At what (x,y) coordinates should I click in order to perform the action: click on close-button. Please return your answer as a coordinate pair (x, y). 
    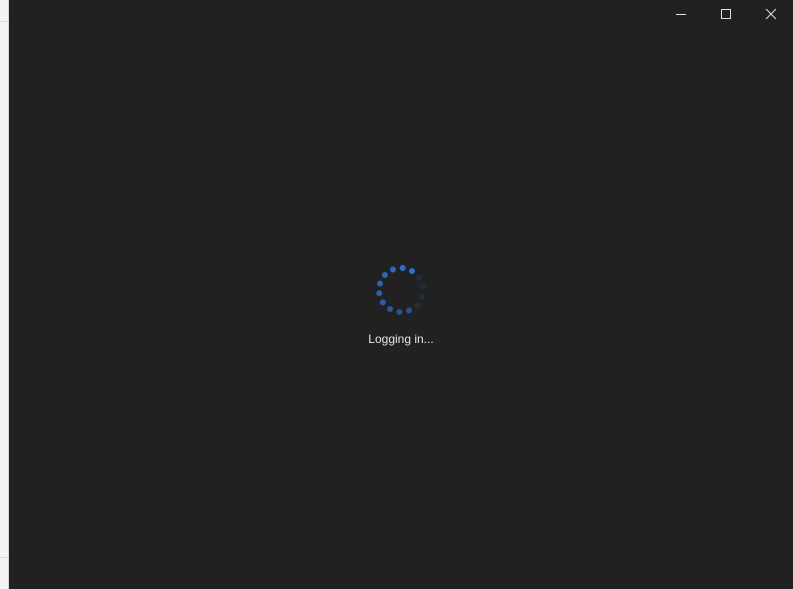
    Looking at the image, I should click on (771, 14).